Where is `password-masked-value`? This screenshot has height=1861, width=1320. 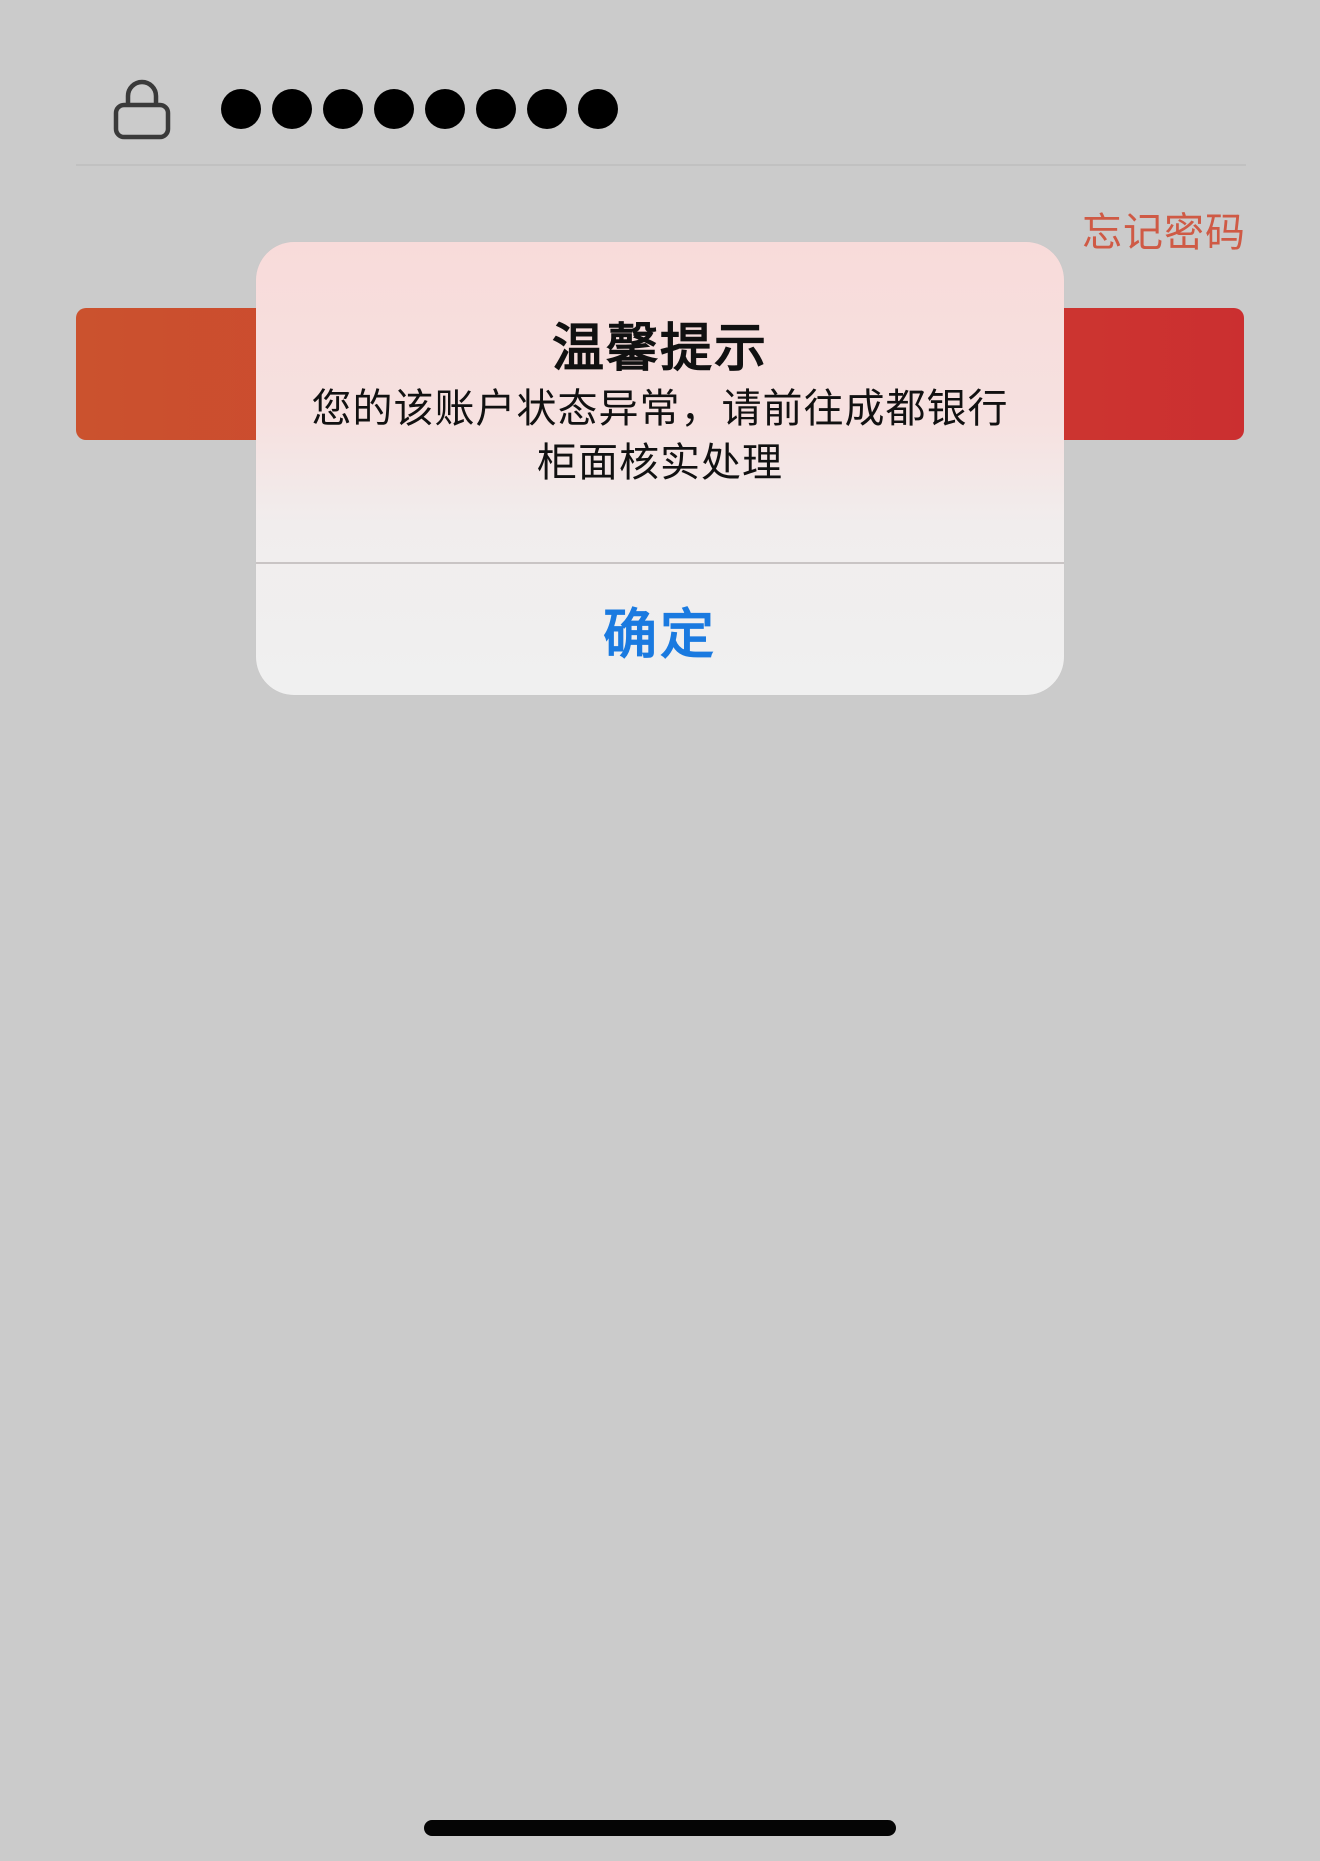
password-masked-value is located at coordinates (419, 109).